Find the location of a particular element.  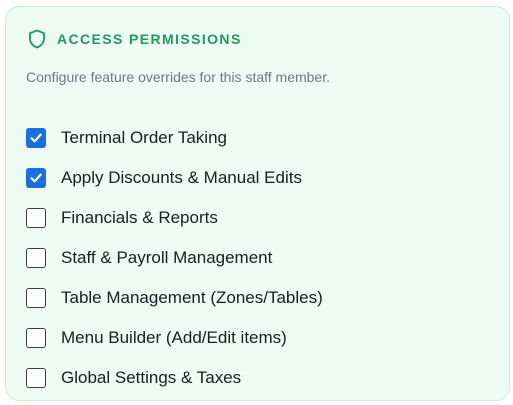

permission-label: Global Settings & Taxes is located at coordinates (151, 377).